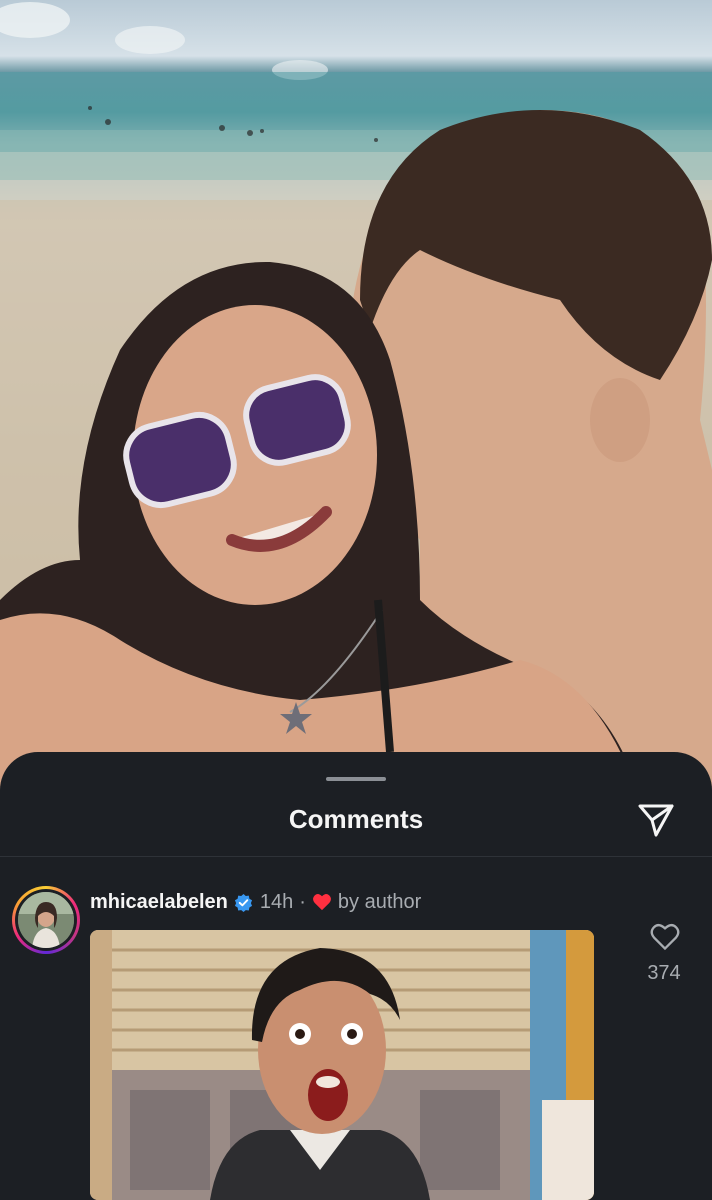 Image resolution: width=712 pixels, height=1200 pixels. What do you see at coordinates (276, 901) in the screenshot?
I see `comment-time: 14h` at bounding box center [276, 901].